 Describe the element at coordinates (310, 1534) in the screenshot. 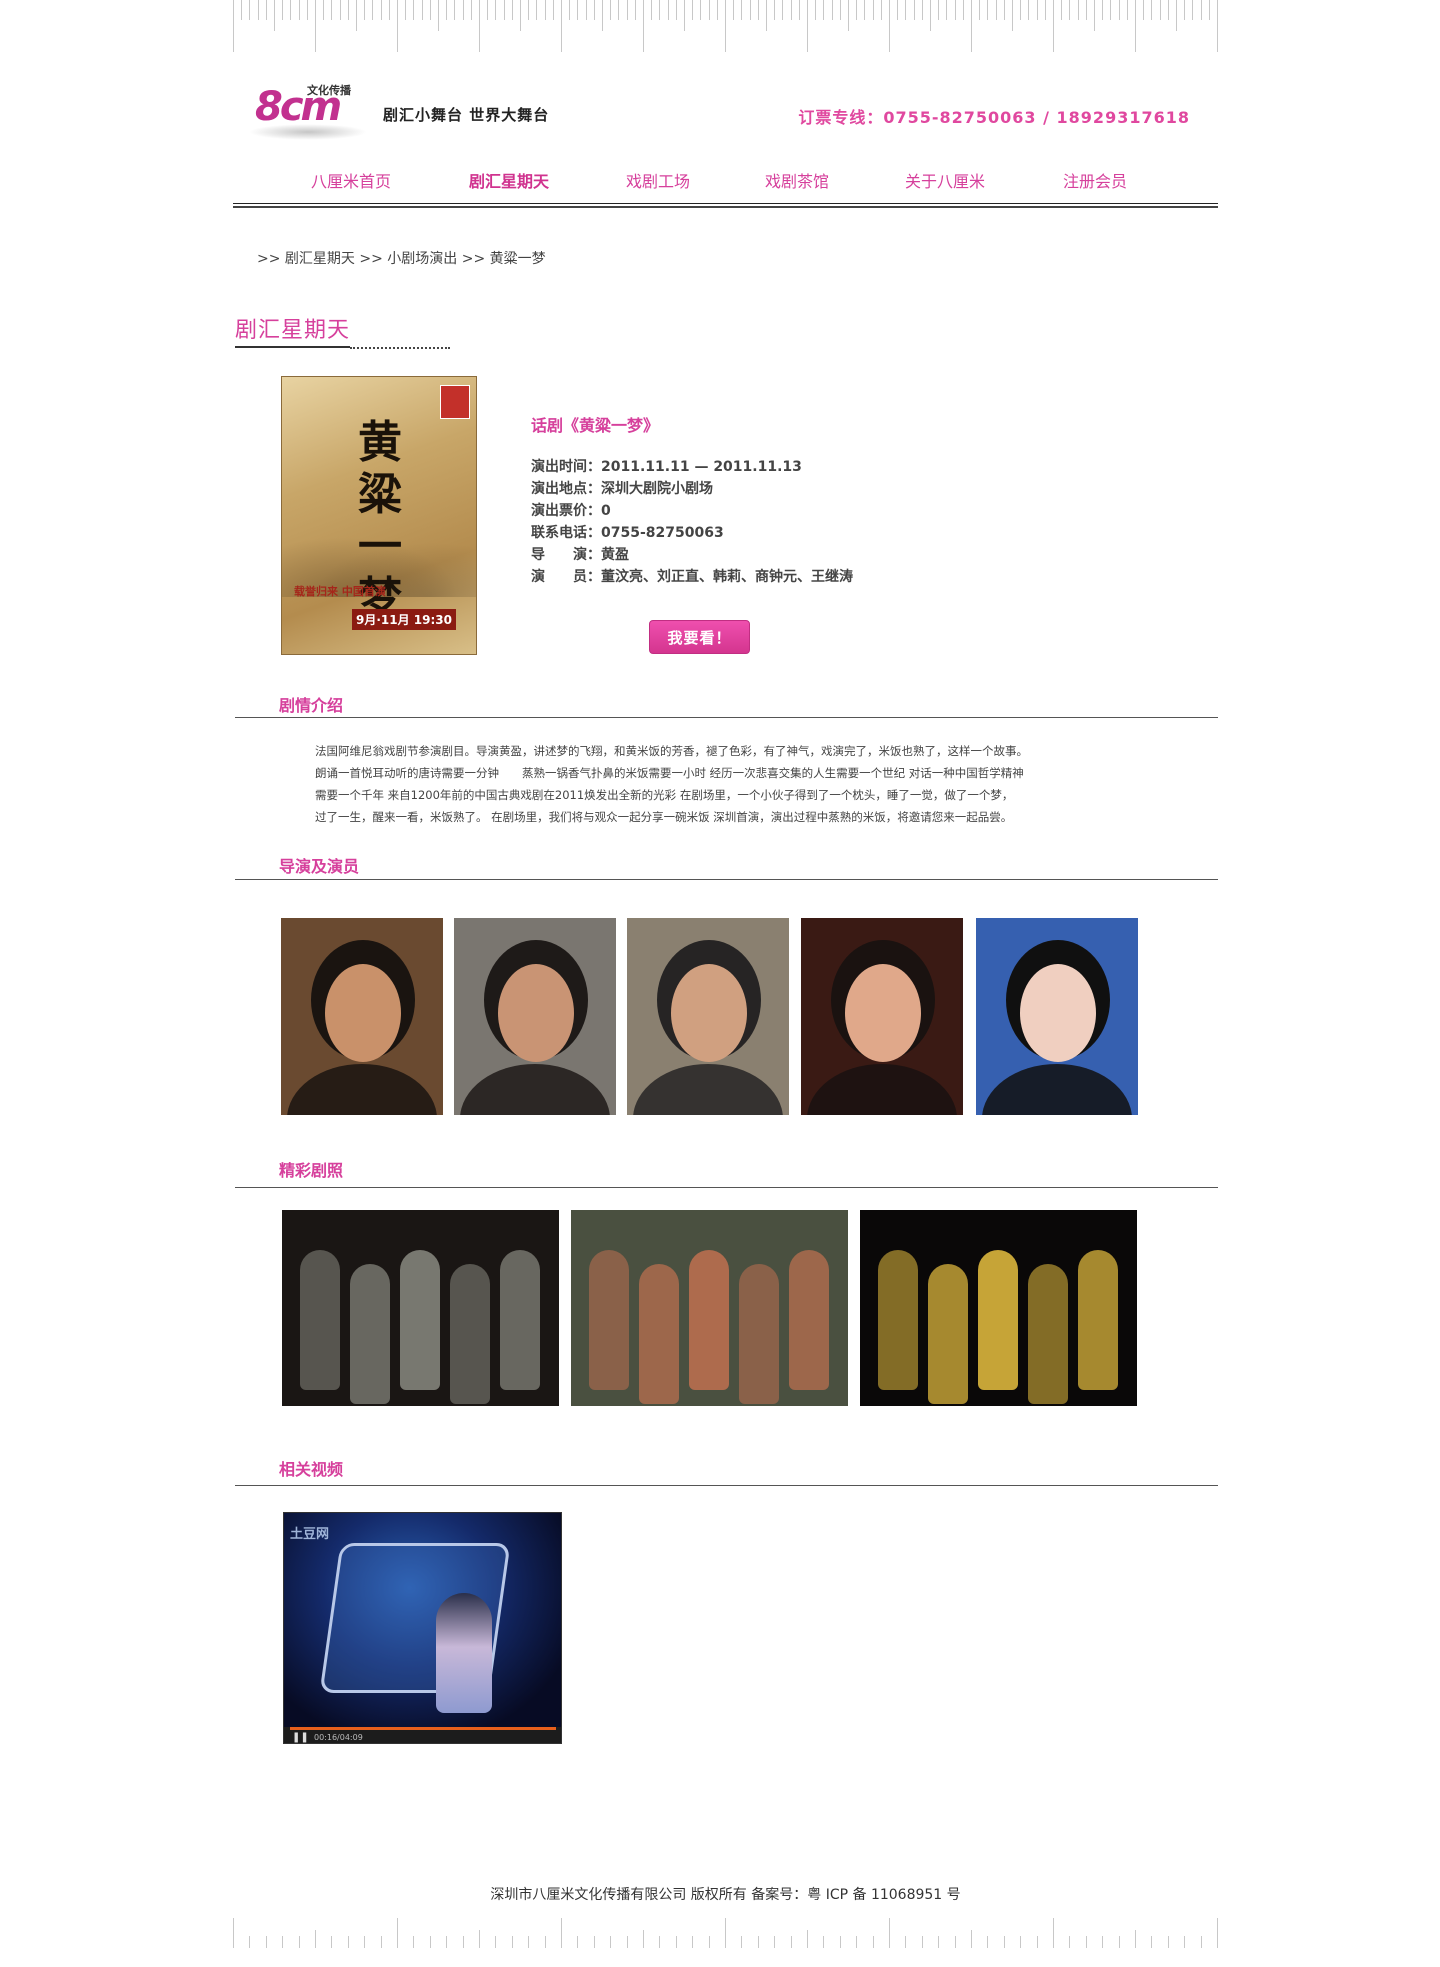

I see `video-watermark: 土豆网` at that location.